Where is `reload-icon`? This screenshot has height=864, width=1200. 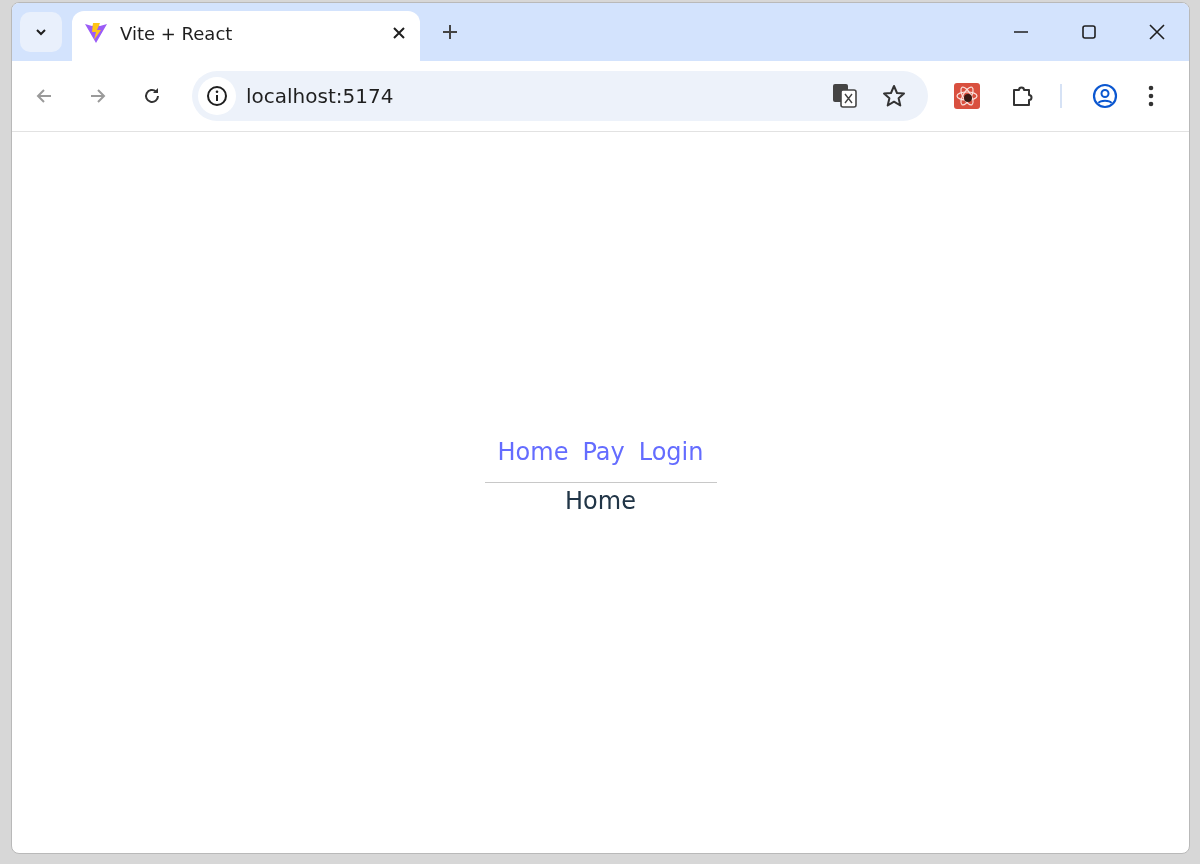 reload-icon is located at coordinates (152, 96).